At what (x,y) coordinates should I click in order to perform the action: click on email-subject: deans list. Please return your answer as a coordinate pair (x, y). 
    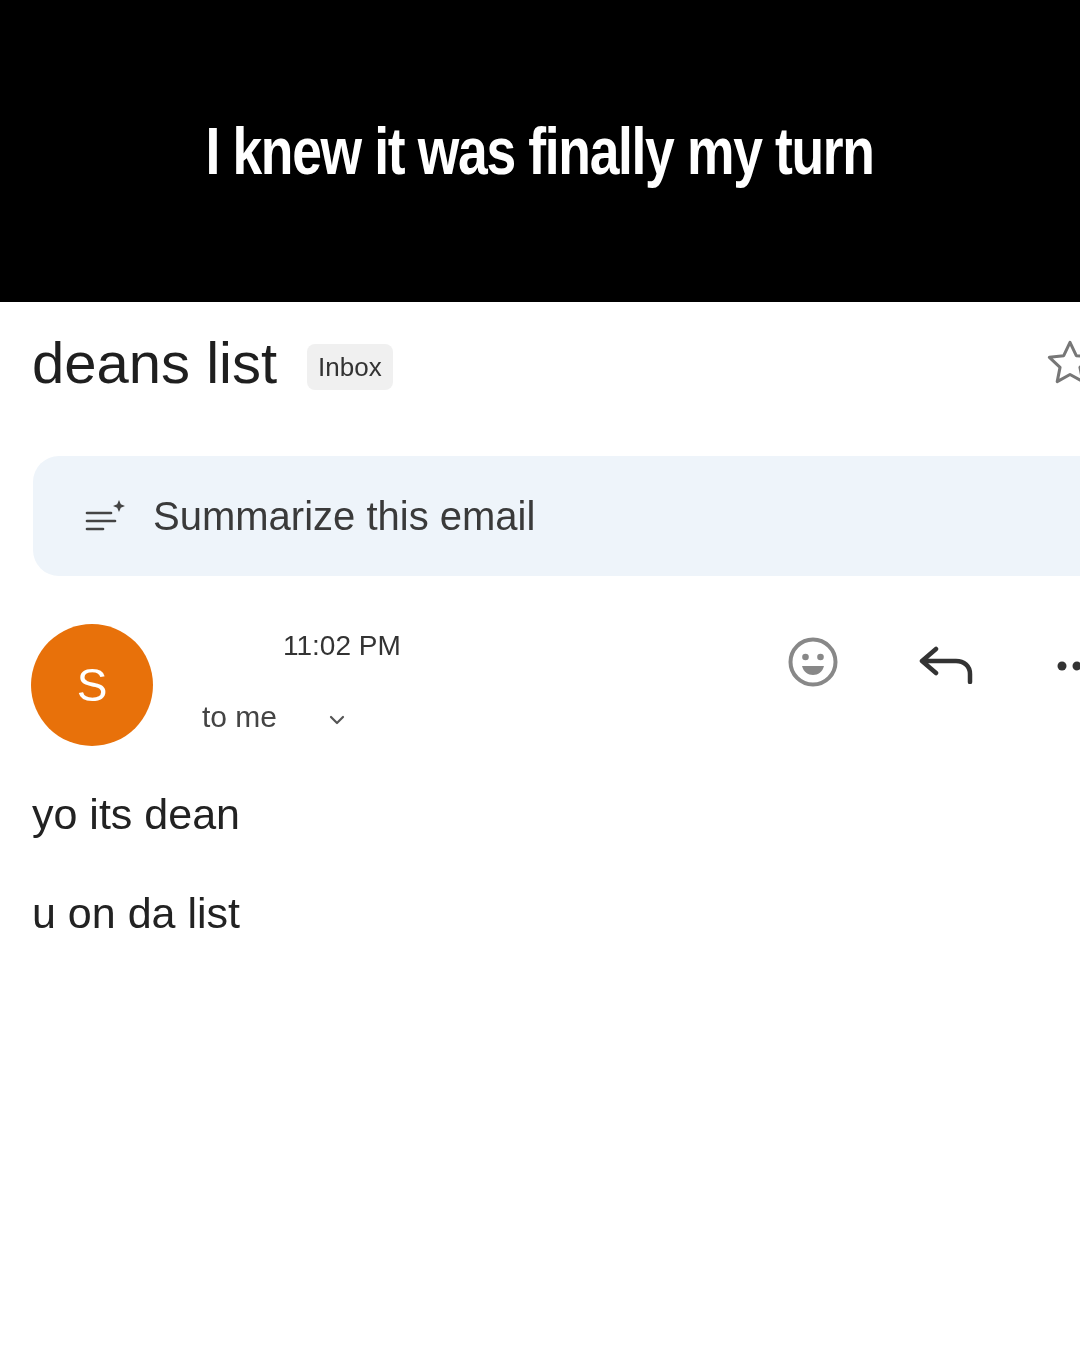
    Looking at the image, I should click on (155, 363).